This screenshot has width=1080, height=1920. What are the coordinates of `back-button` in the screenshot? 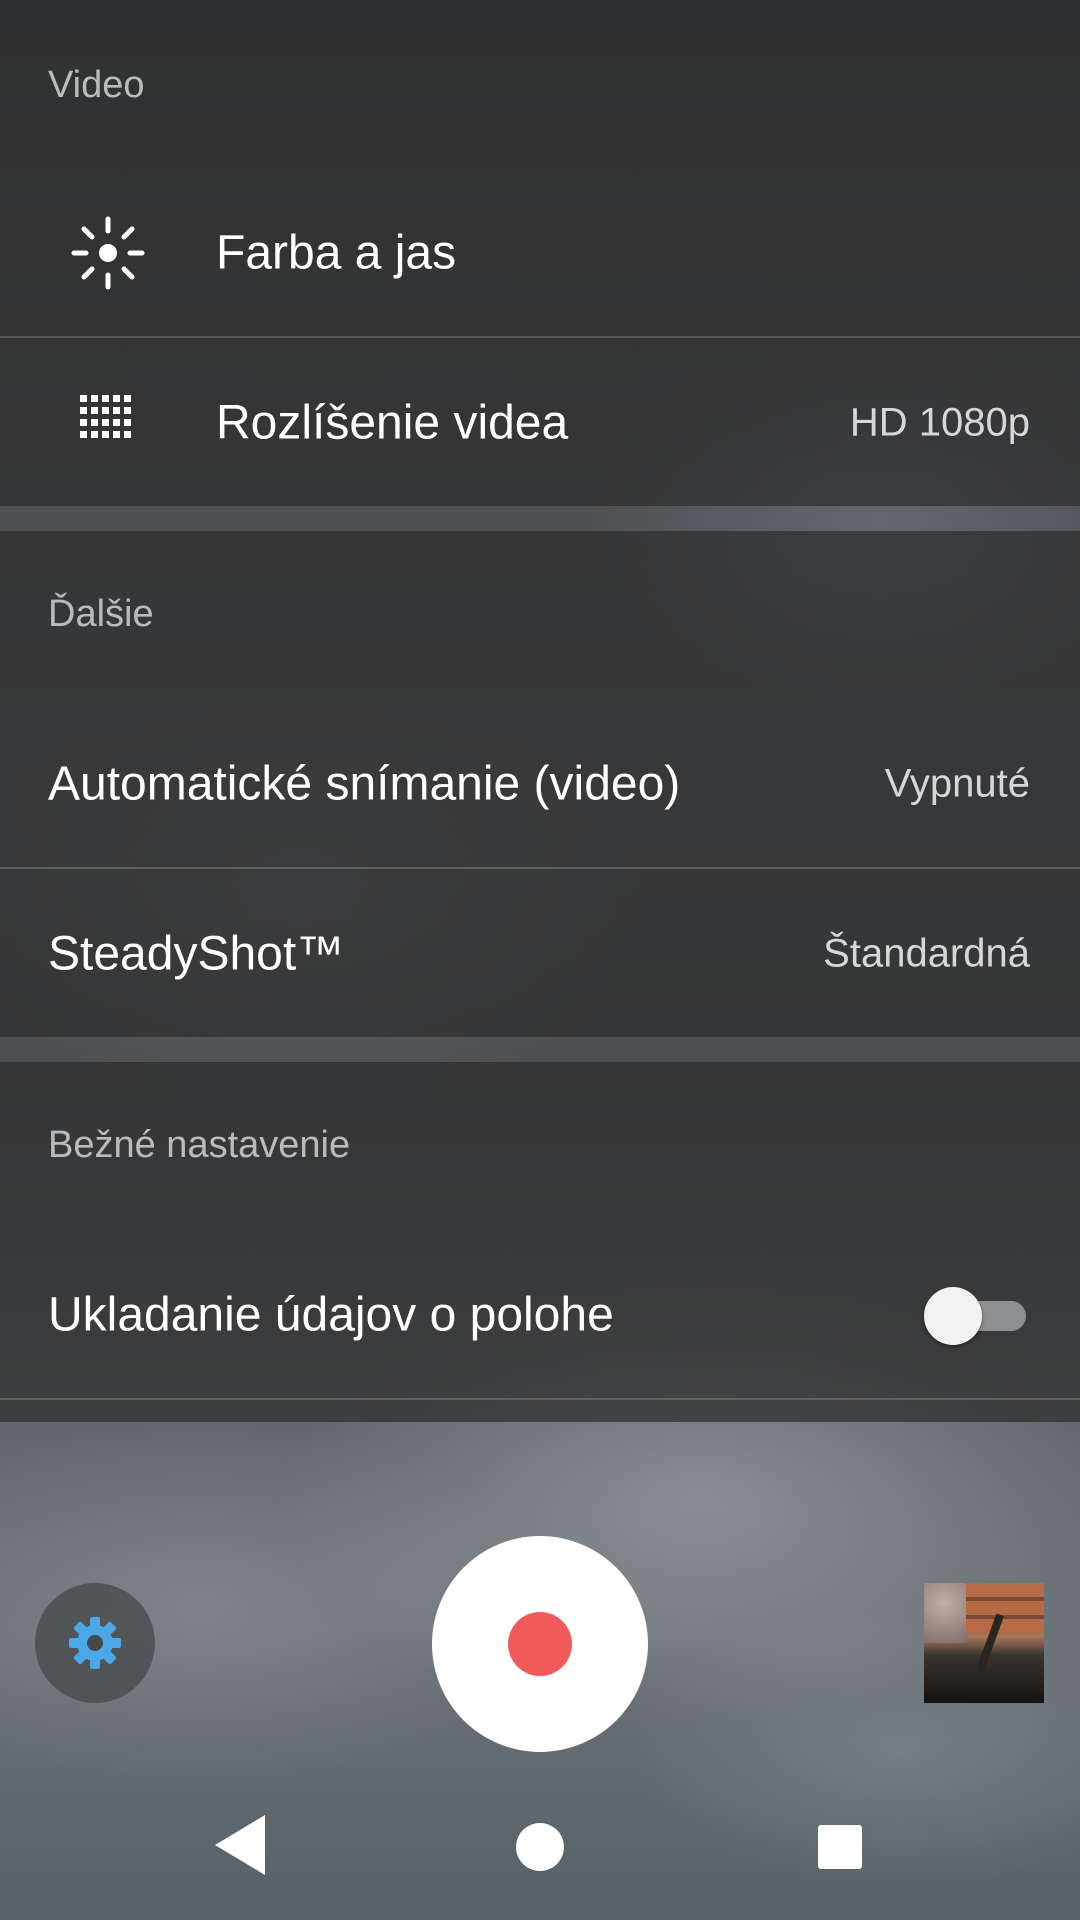 It's located at (240, 1845).